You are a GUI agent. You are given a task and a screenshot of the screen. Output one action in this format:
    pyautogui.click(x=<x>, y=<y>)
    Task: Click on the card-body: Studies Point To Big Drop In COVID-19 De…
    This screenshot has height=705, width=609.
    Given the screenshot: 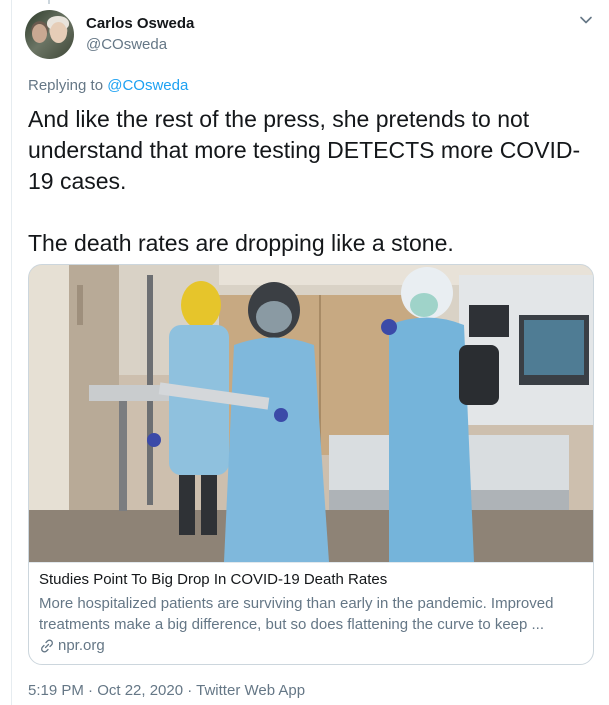 What is the action you would take?
    pyautogui.click(x=311, y=608)
    